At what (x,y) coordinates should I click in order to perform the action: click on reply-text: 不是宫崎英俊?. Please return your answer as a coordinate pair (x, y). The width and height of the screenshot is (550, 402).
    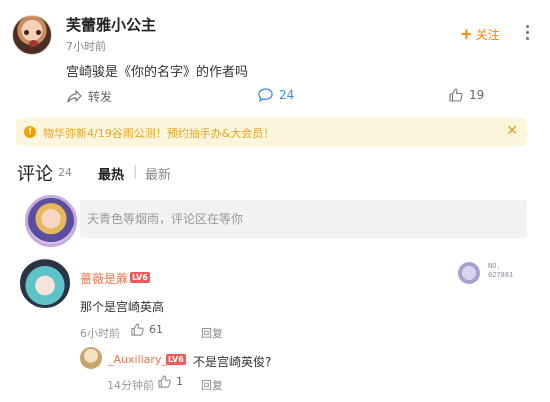
    Looking at the image, I should click on (232, 362).